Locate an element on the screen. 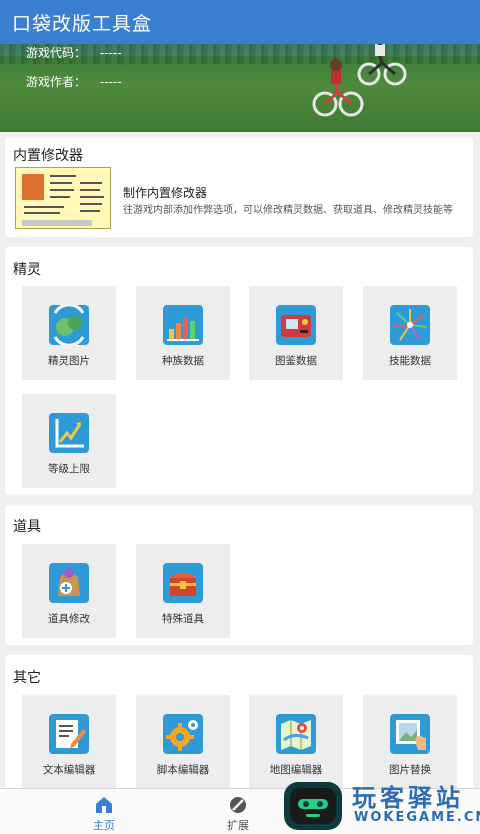 The height and width of the screenshot is (834, 480). tile-base-stats: 种族数据 is located at coordinates (183, 333).